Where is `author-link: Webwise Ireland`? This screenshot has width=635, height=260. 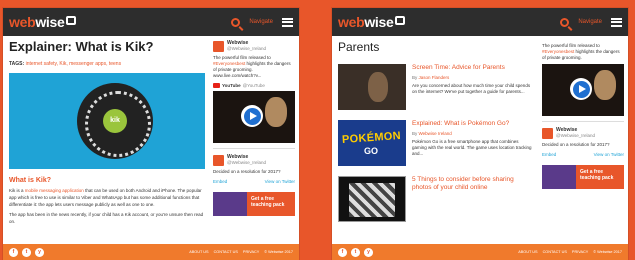
author-link: Webwise Ireland is located at coordinates (435, 133).